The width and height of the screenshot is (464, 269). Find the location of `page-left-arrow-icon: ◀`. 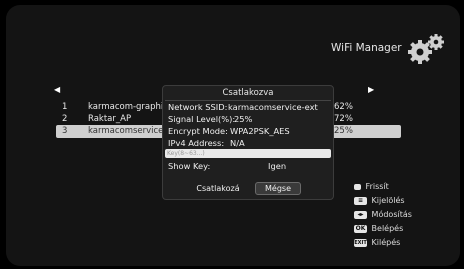

page-left-arrow-icon: ◀ is located at coordinates (57, 89).